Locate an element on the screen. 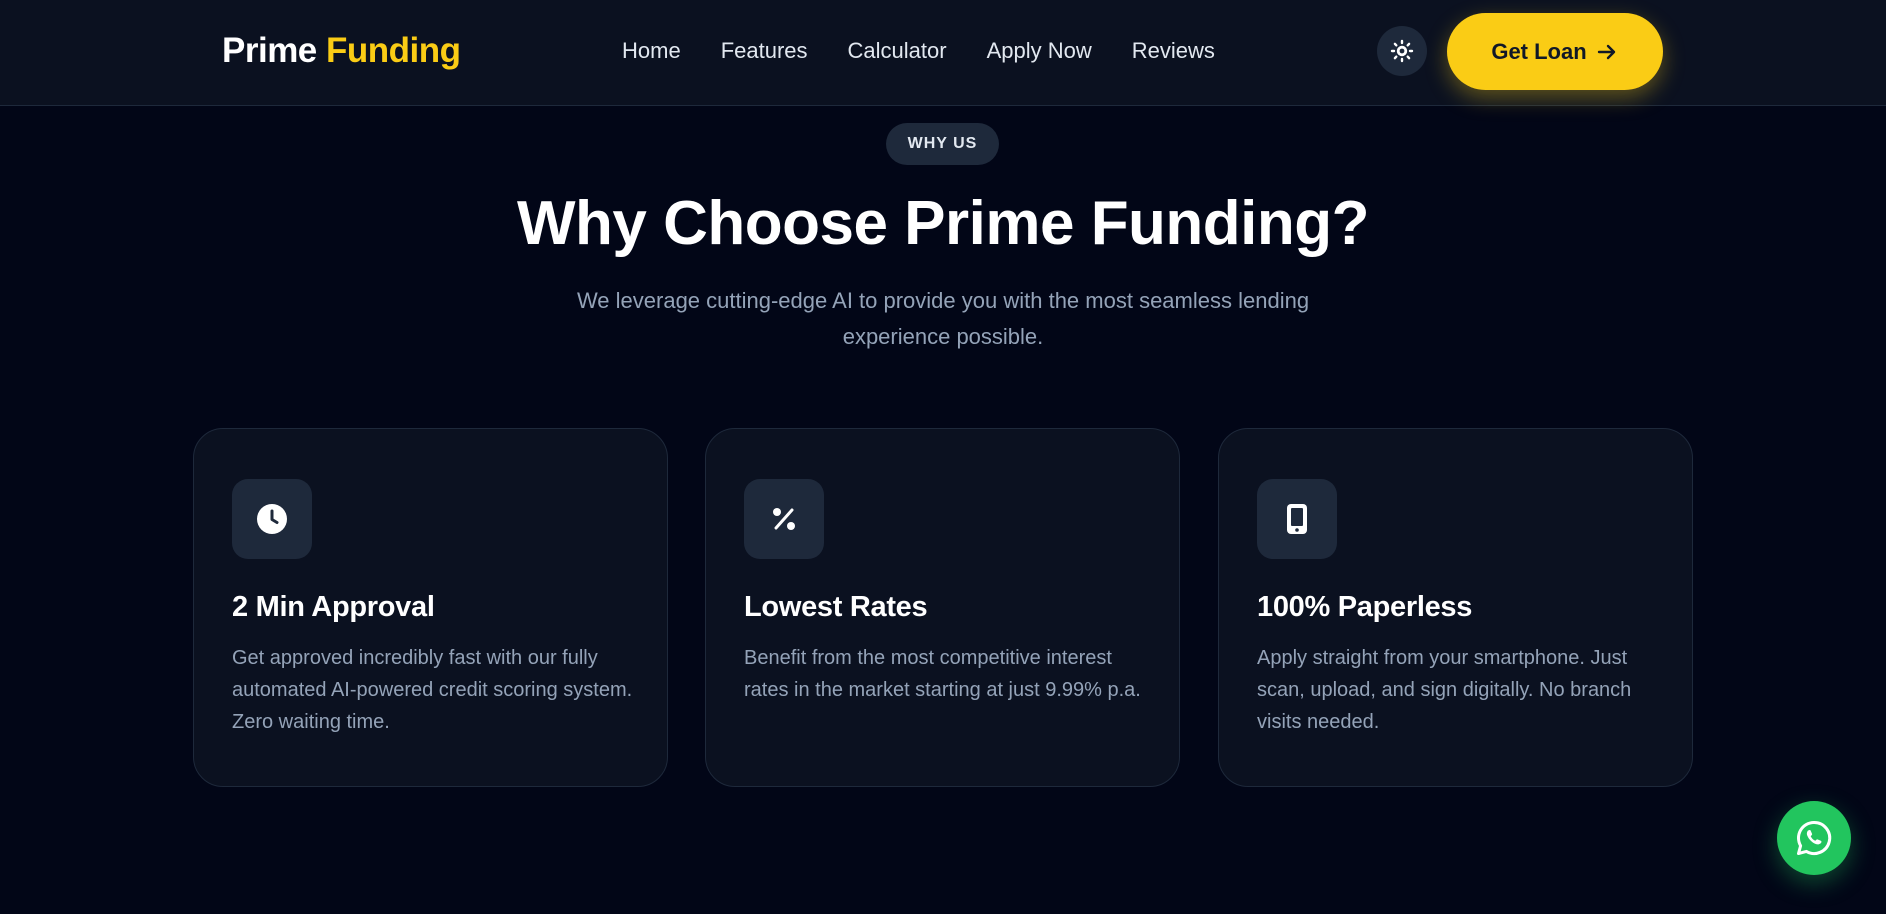 The image size is (1886, 914). get-loan-button: Get Loan is located at coordinates (1555, 51).